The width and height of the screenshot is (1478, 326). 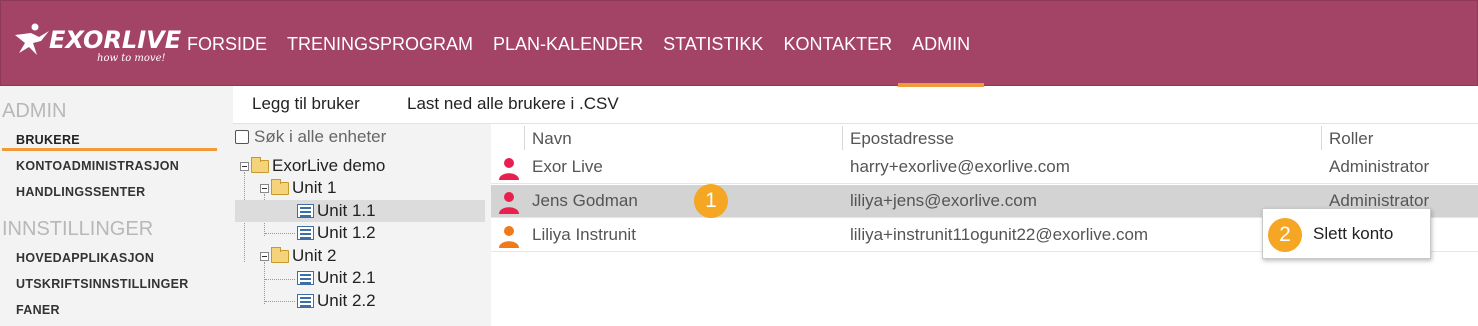 What do you see at coordinates (943, 200) in the screenshot?
I see `user-email: liliya+jens@exorlive.com` at bounding box center [943, 200].